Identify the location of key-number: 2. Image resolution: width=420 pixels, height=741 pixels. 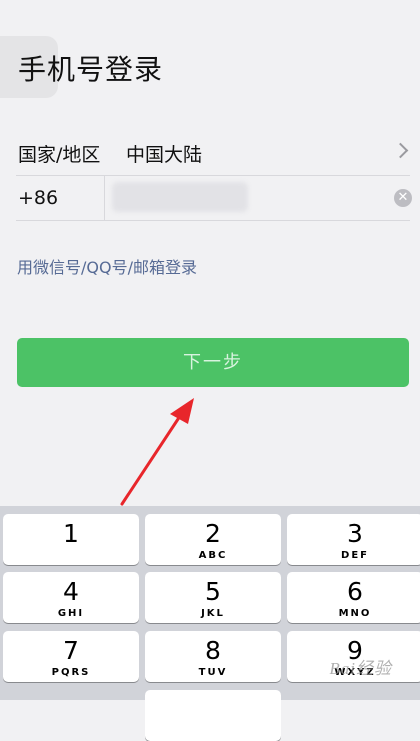
(213, 533).